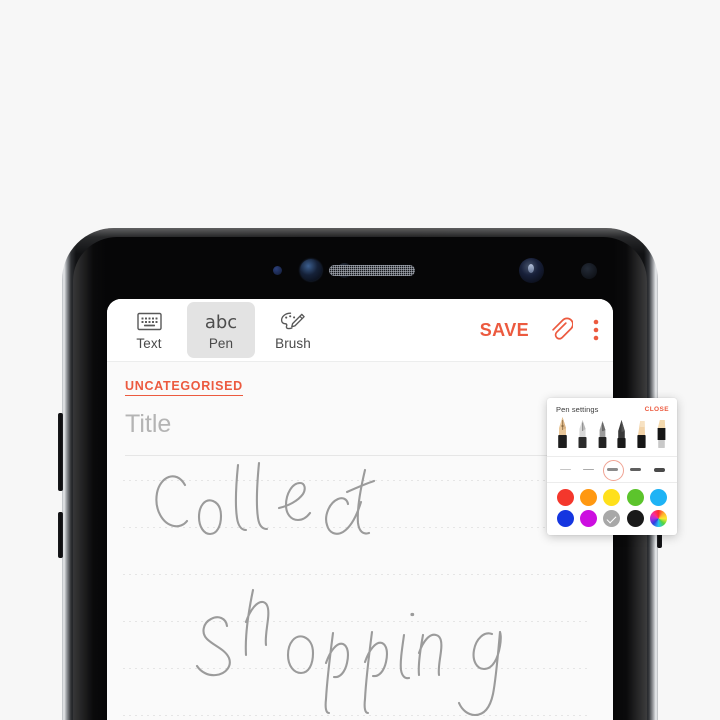 The image size is (720, 720). Describe the element at coordinates (565, 497) in the screenshot. I see `color-swatch-red` at that location.